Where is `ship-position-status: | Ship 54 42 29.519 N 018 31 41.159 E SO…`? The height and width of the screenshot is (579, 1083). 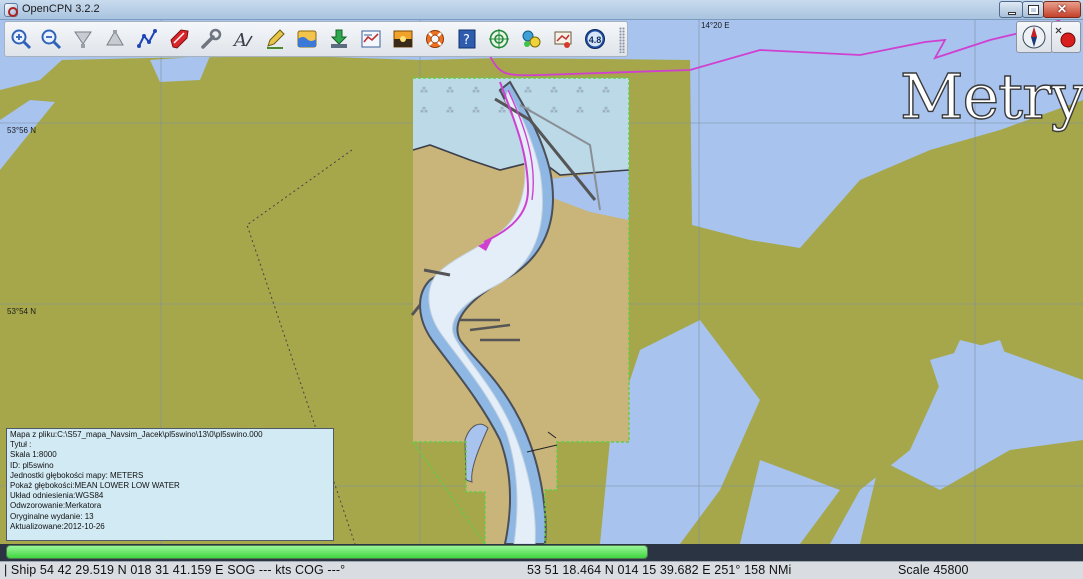
ship-position-status: | Ship 54 42 29.519 N 018 31 41.159 E SO… is located at coordinates (175, 570).